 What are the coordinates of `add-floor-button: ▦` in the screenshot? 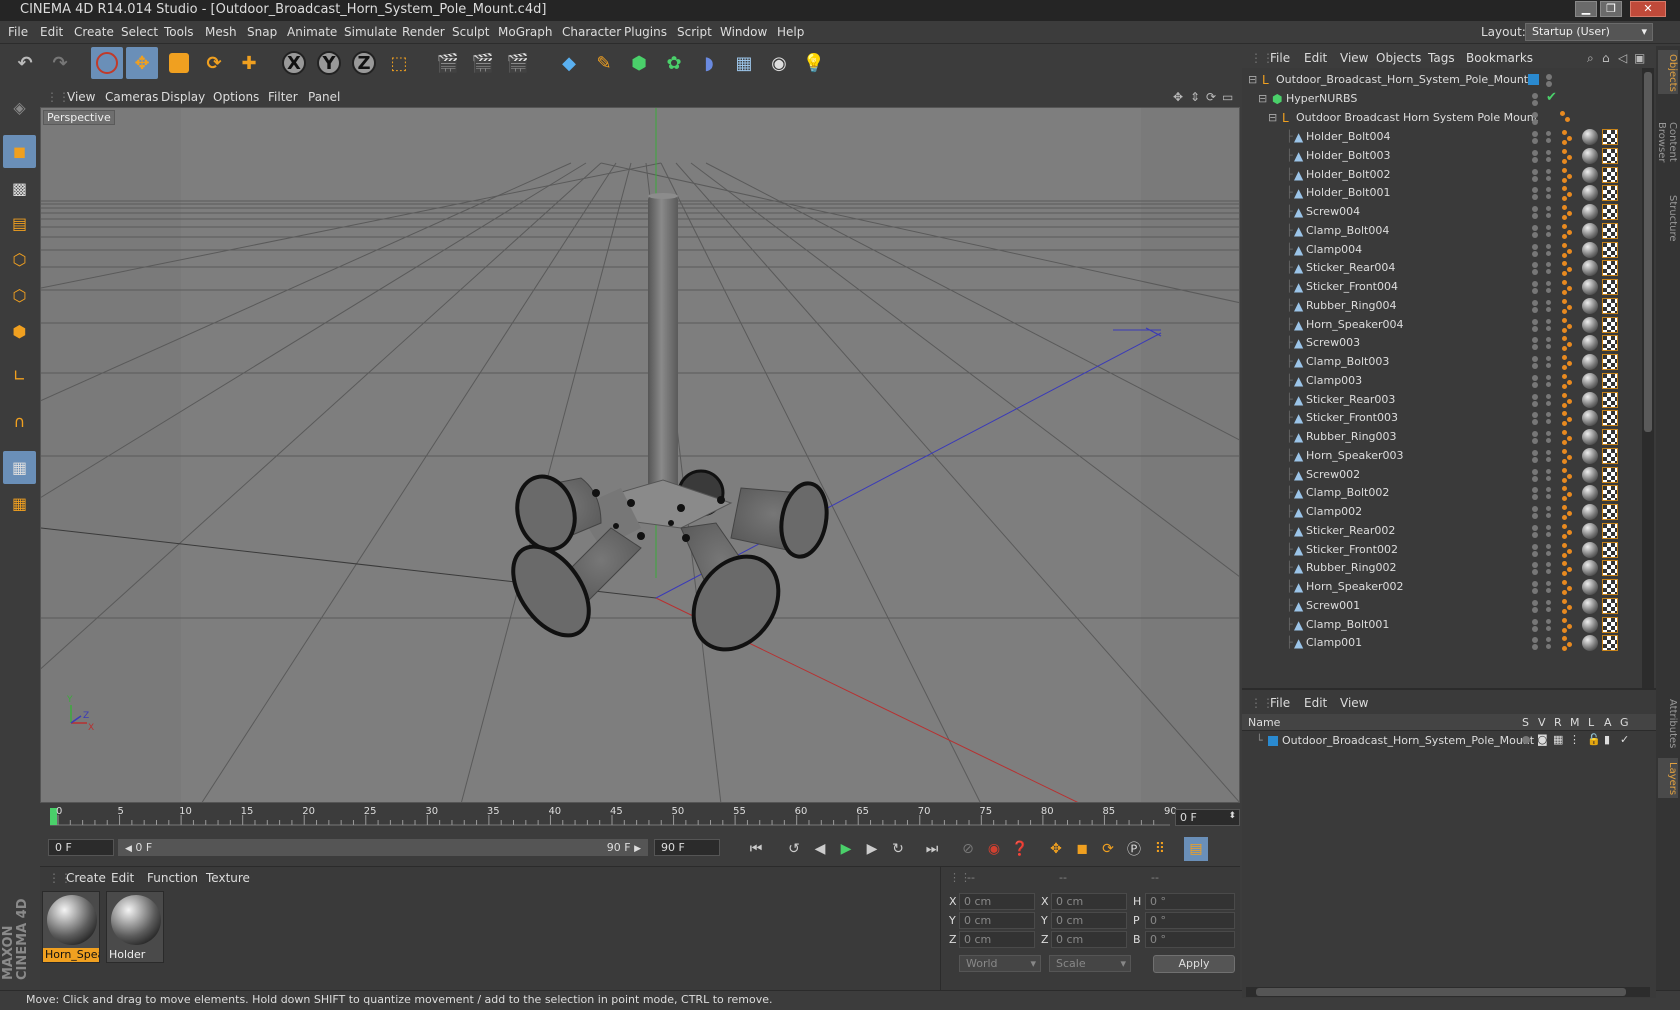 It's located at (744, 63).